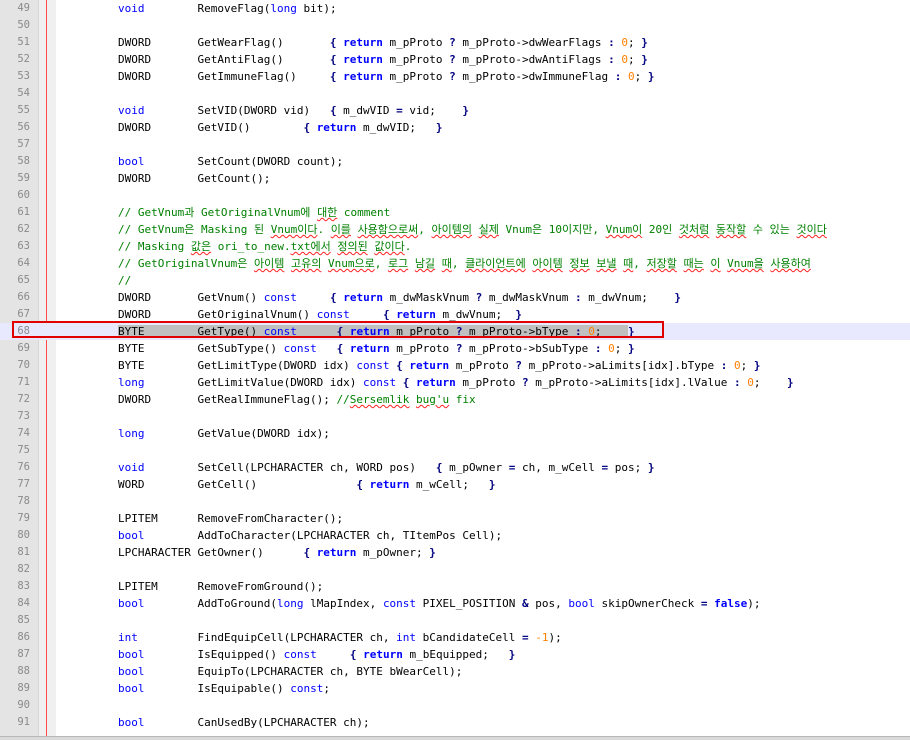  I want to click on code-token: AddToGround(, so click(210, 603).